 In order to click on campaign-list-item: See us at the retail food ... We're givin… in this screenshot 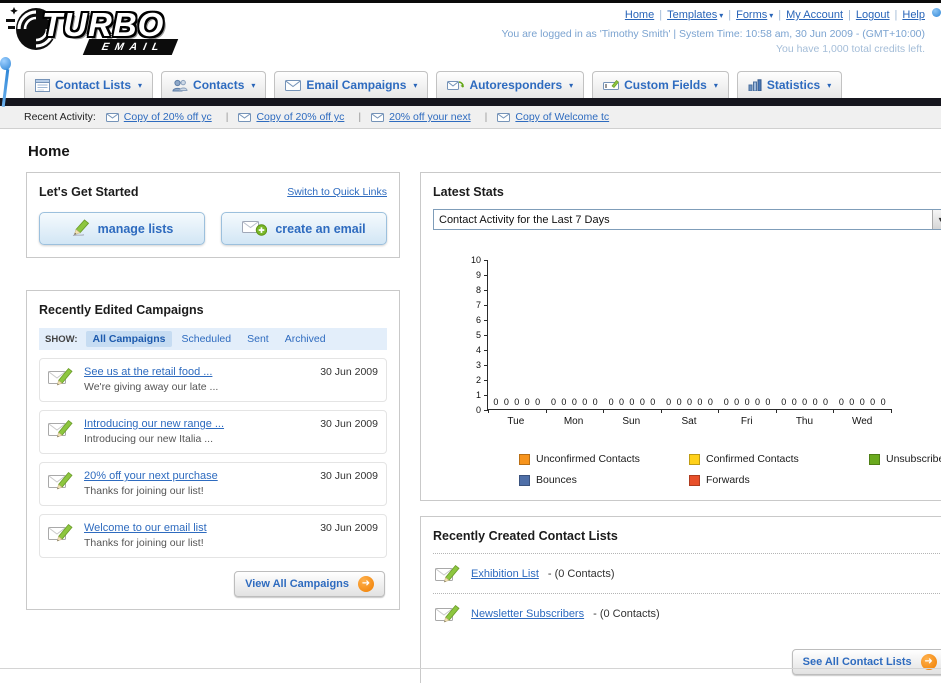, I will do `click(213, 380)`.